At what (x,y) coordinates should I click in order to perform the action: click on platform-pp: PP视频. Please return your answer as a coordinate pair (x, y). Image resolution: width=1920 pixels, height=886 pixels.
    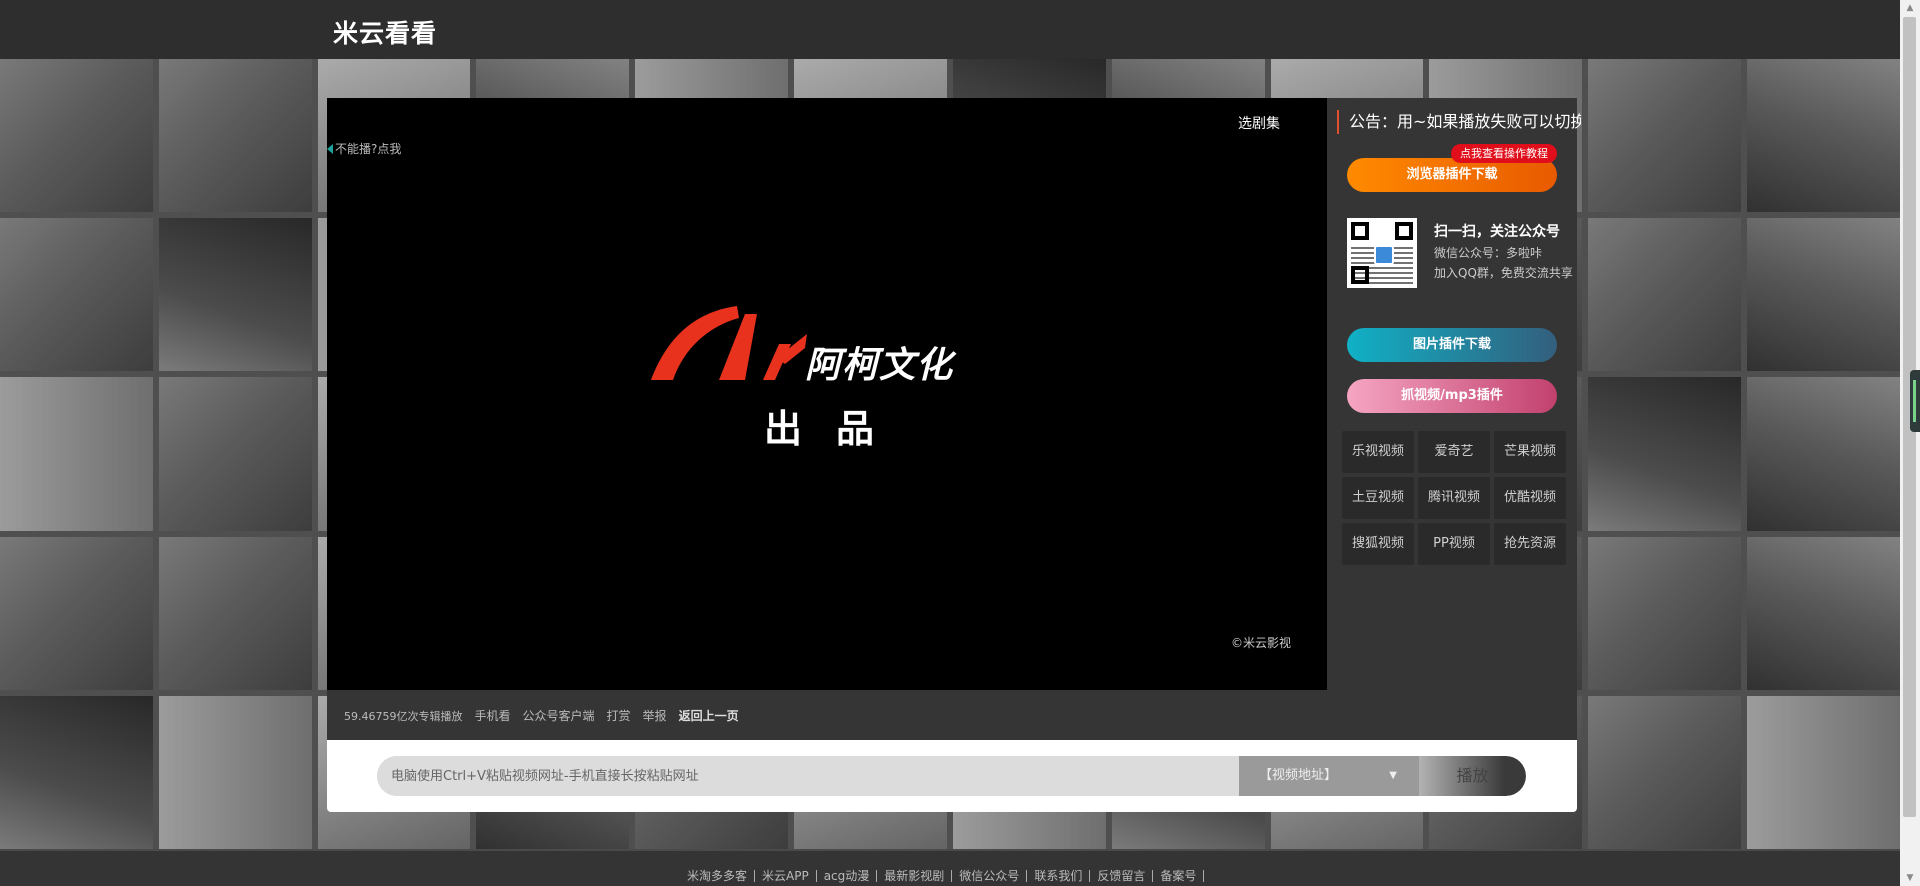
    Looking at the image, I should click on (1454, 544).